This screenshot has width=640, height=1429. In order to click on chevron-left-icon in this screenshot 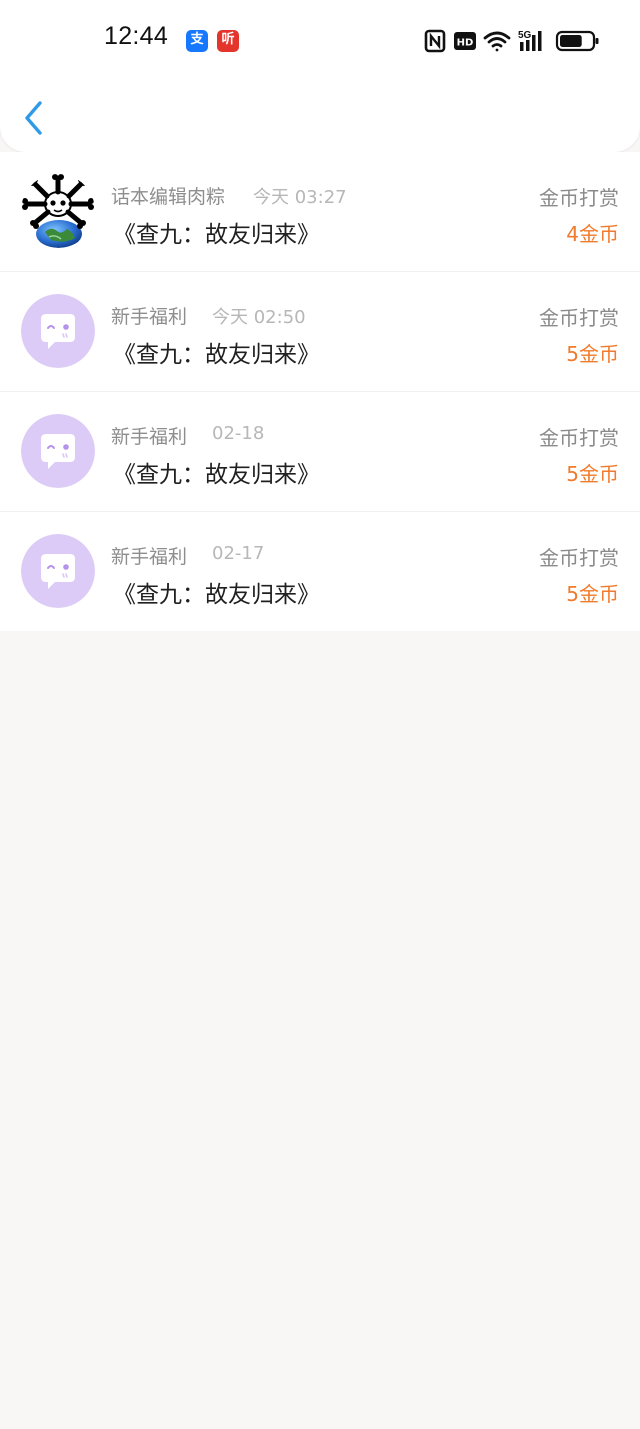, I will do `click(33, 118)`.